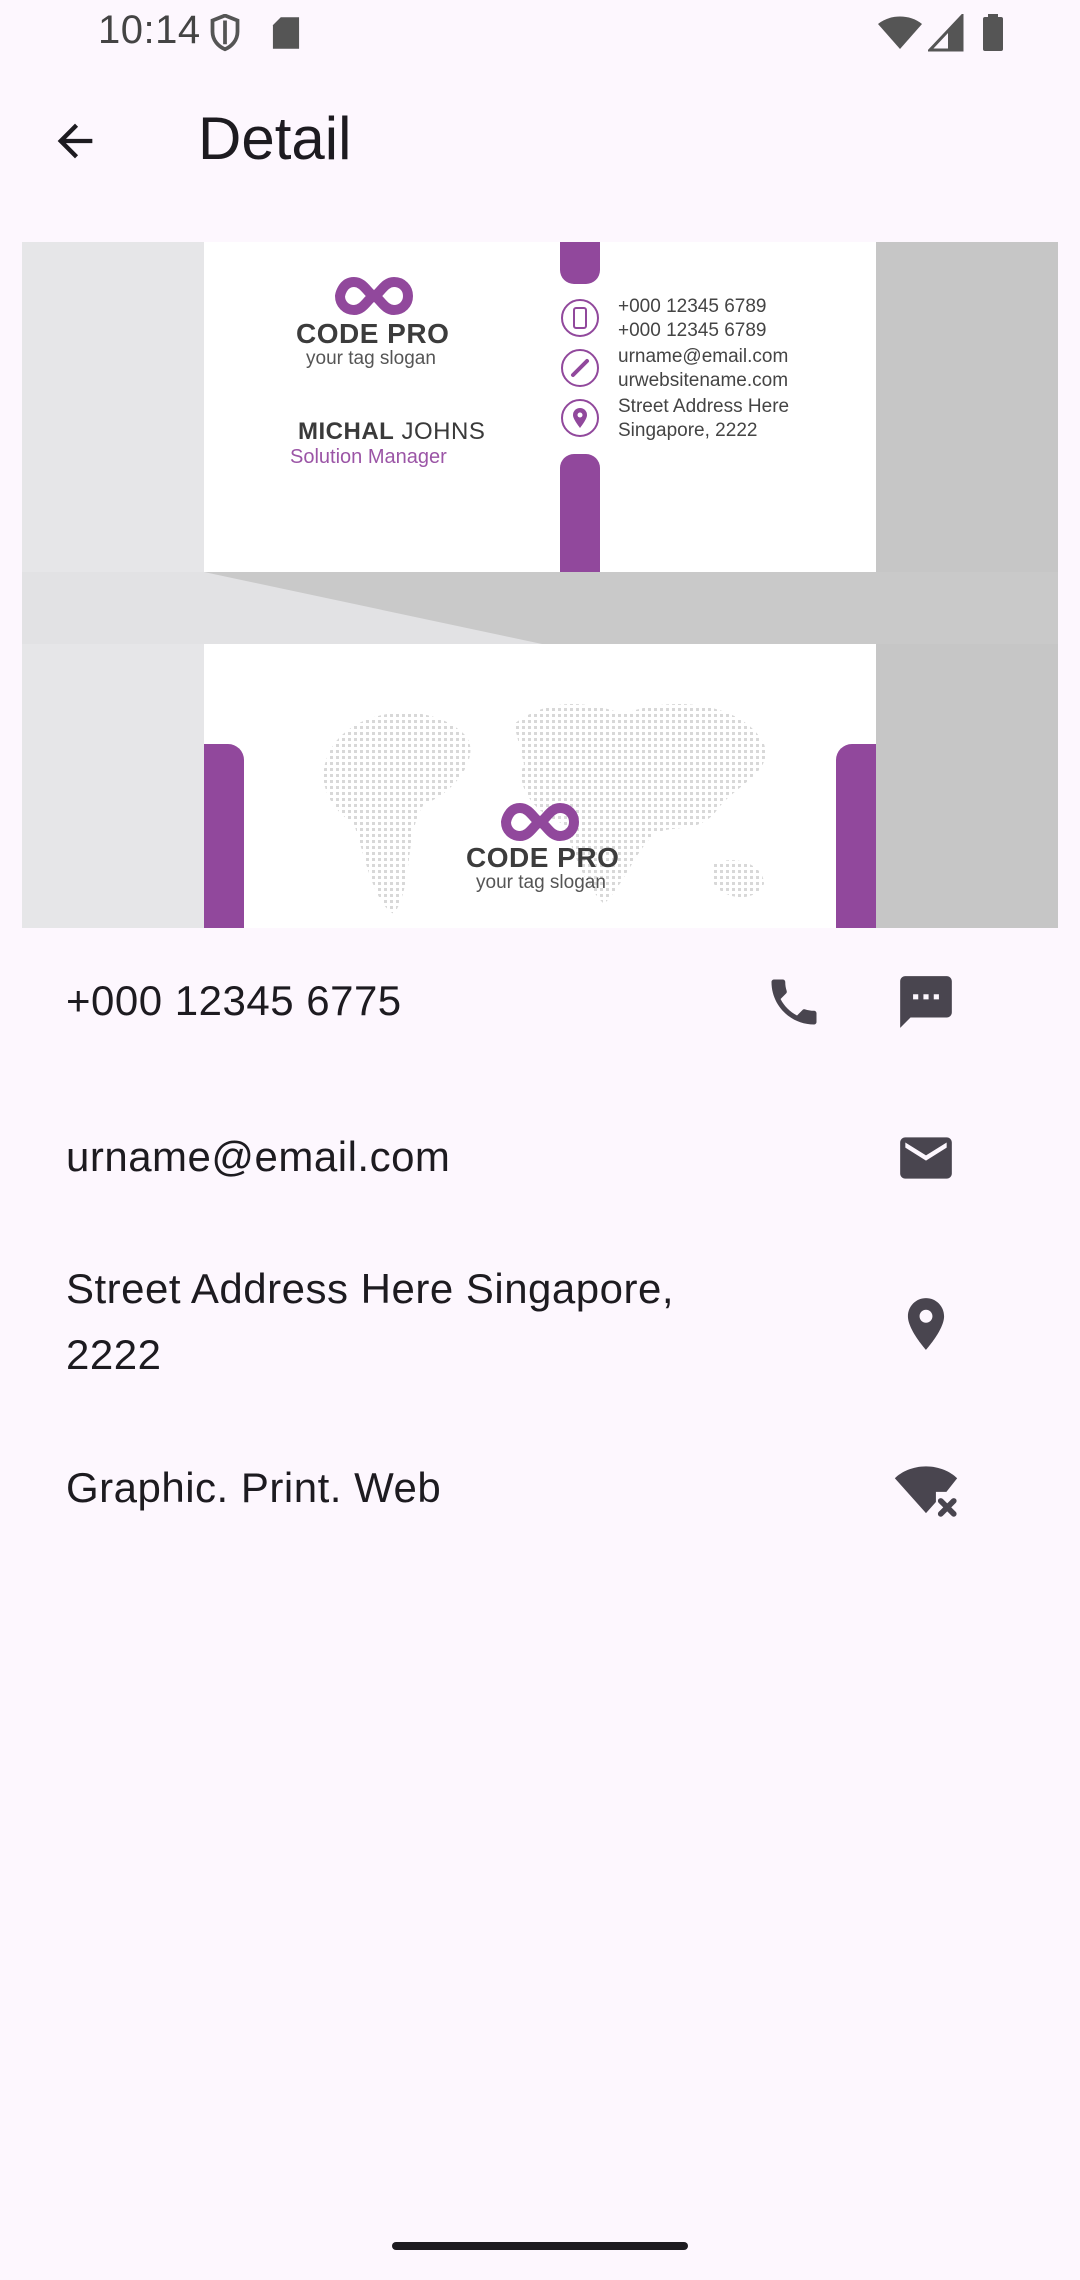 This screenshot has height=2280, width=1080. Describe the element at coordinates (540, 2246) in the screenshot. I see `home-indicator` at that location.